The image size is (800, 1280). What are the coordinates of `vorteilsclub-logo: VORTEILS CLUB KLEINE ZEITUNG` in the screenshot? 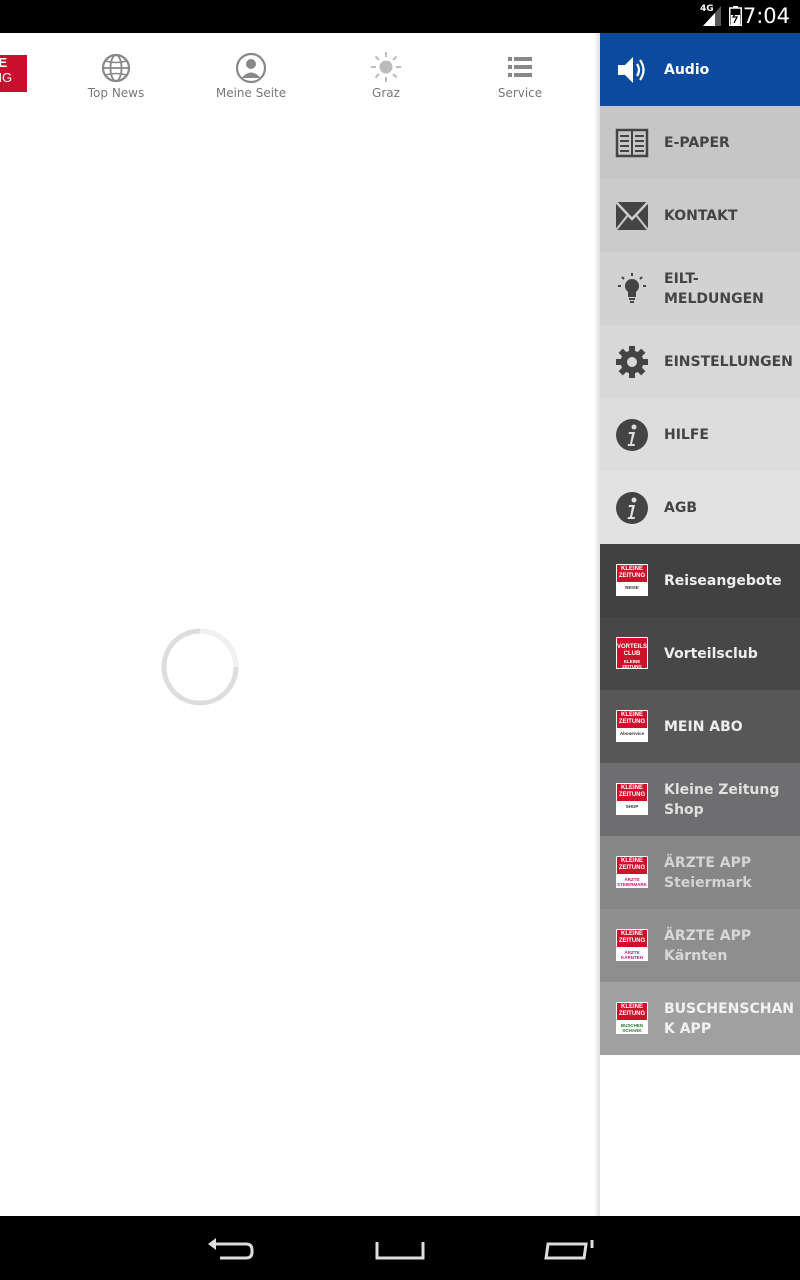 It's located at (632, 653).